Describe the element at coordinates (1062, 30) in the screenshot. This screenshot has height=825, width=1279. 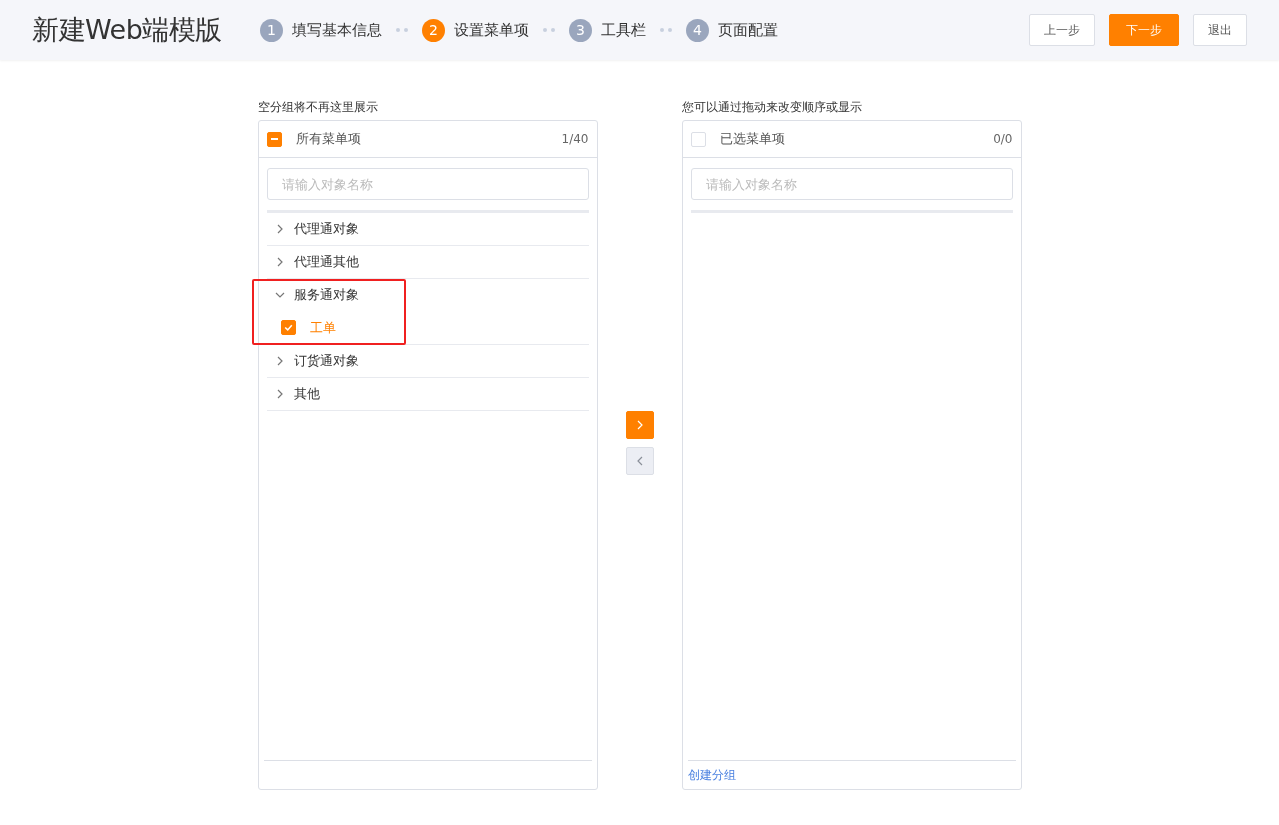
I see `header-button: 上一步` at that location.